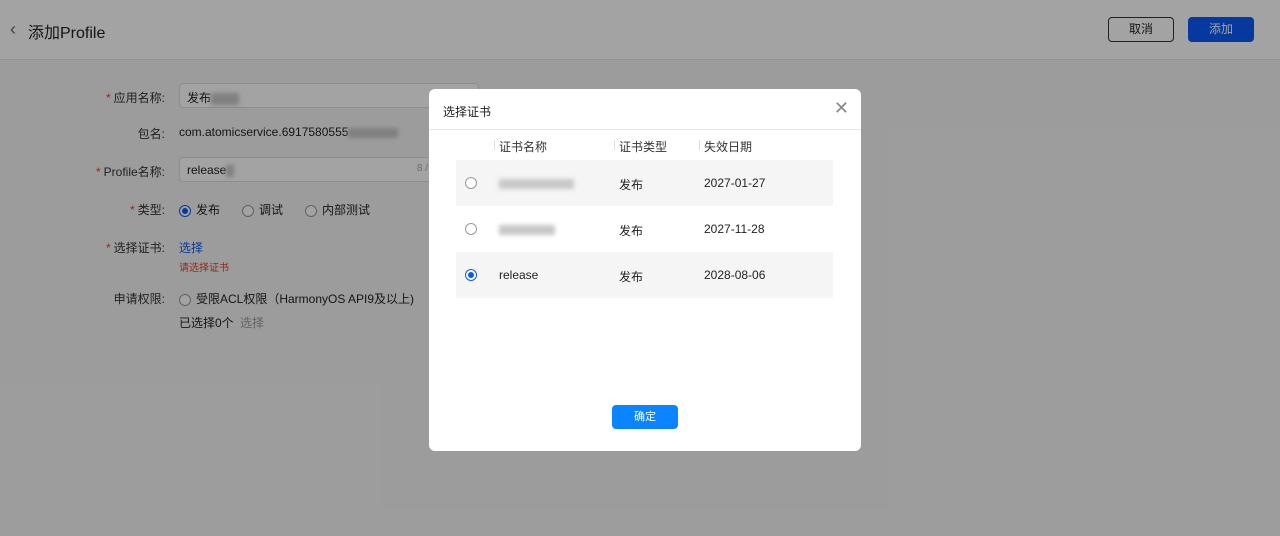  Describe the element at coordinates (734, 229) in the screenshot. I see `cert-expiry: 2027-11-28` at that location.